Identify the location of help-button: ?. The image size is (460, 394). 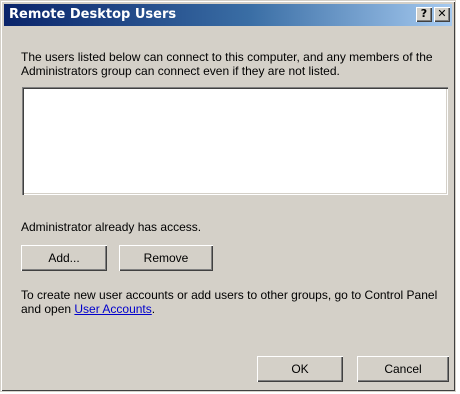
(424, 14).